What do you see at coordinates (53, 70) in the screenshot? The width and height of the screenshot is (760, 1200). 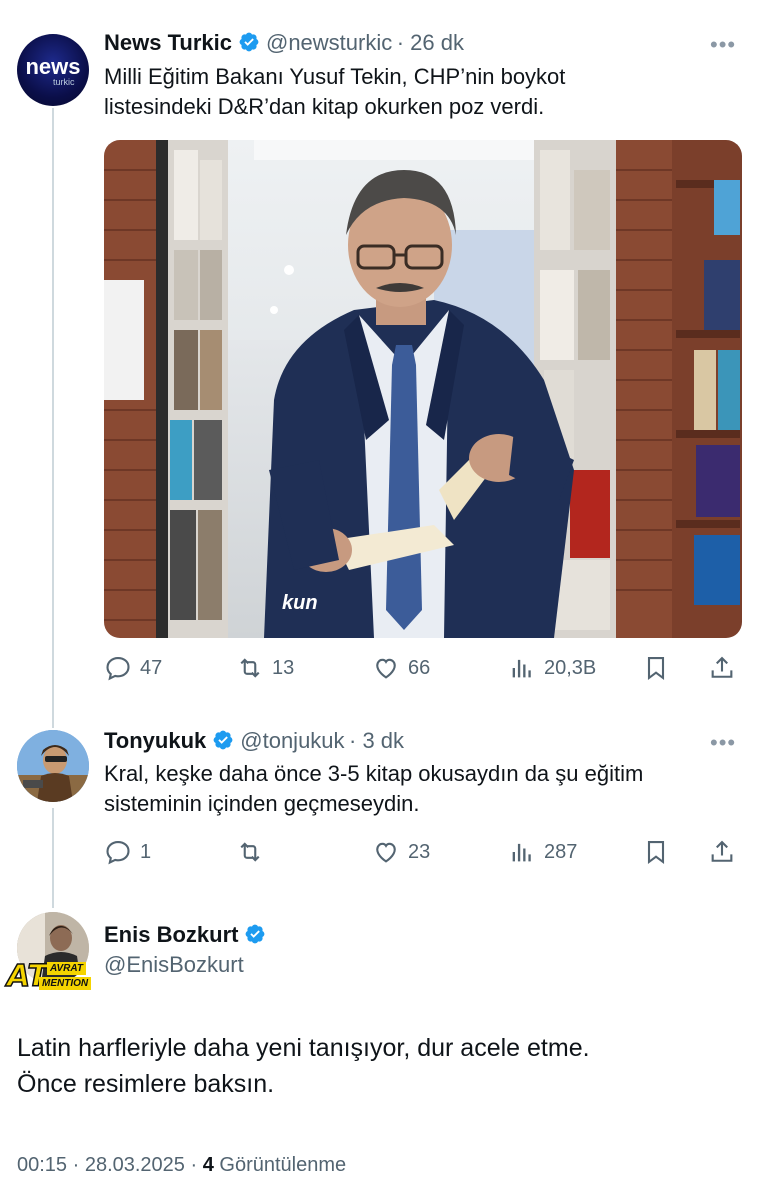 I see `avatar-newsturkic: news turkic` at bounding box center [53, 70].